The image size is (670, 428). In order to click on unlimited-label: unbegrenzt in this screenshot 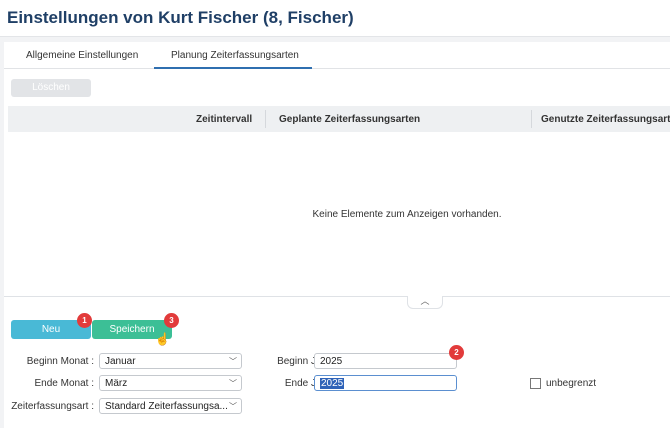, I will do `click(571, 383)`.